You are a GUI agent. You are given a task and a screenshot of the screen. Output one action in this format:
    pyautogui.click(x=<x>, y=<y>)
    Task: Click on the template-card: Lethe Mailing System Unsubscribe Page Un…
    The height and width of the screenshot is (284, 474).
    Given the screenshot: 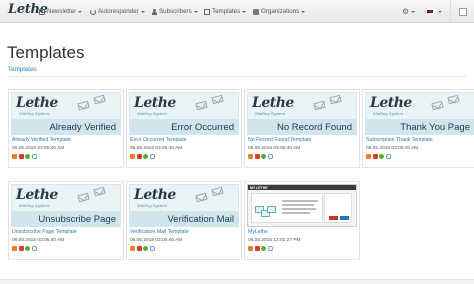 What is the action you would take?
    pyautogui.click(x=66, y=220)
    